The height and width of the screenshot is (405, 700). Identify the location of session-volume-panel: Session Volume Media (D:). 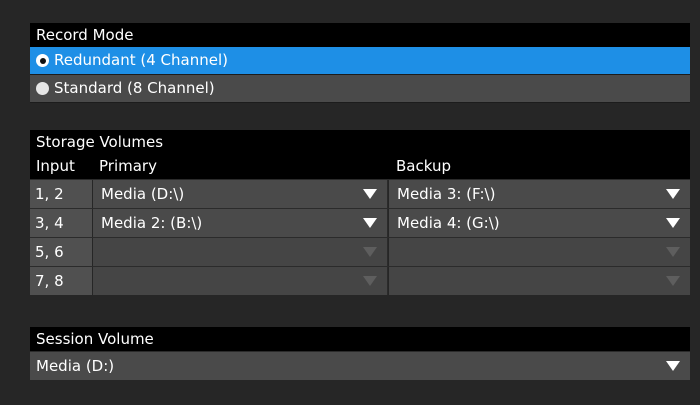
(360, 353).